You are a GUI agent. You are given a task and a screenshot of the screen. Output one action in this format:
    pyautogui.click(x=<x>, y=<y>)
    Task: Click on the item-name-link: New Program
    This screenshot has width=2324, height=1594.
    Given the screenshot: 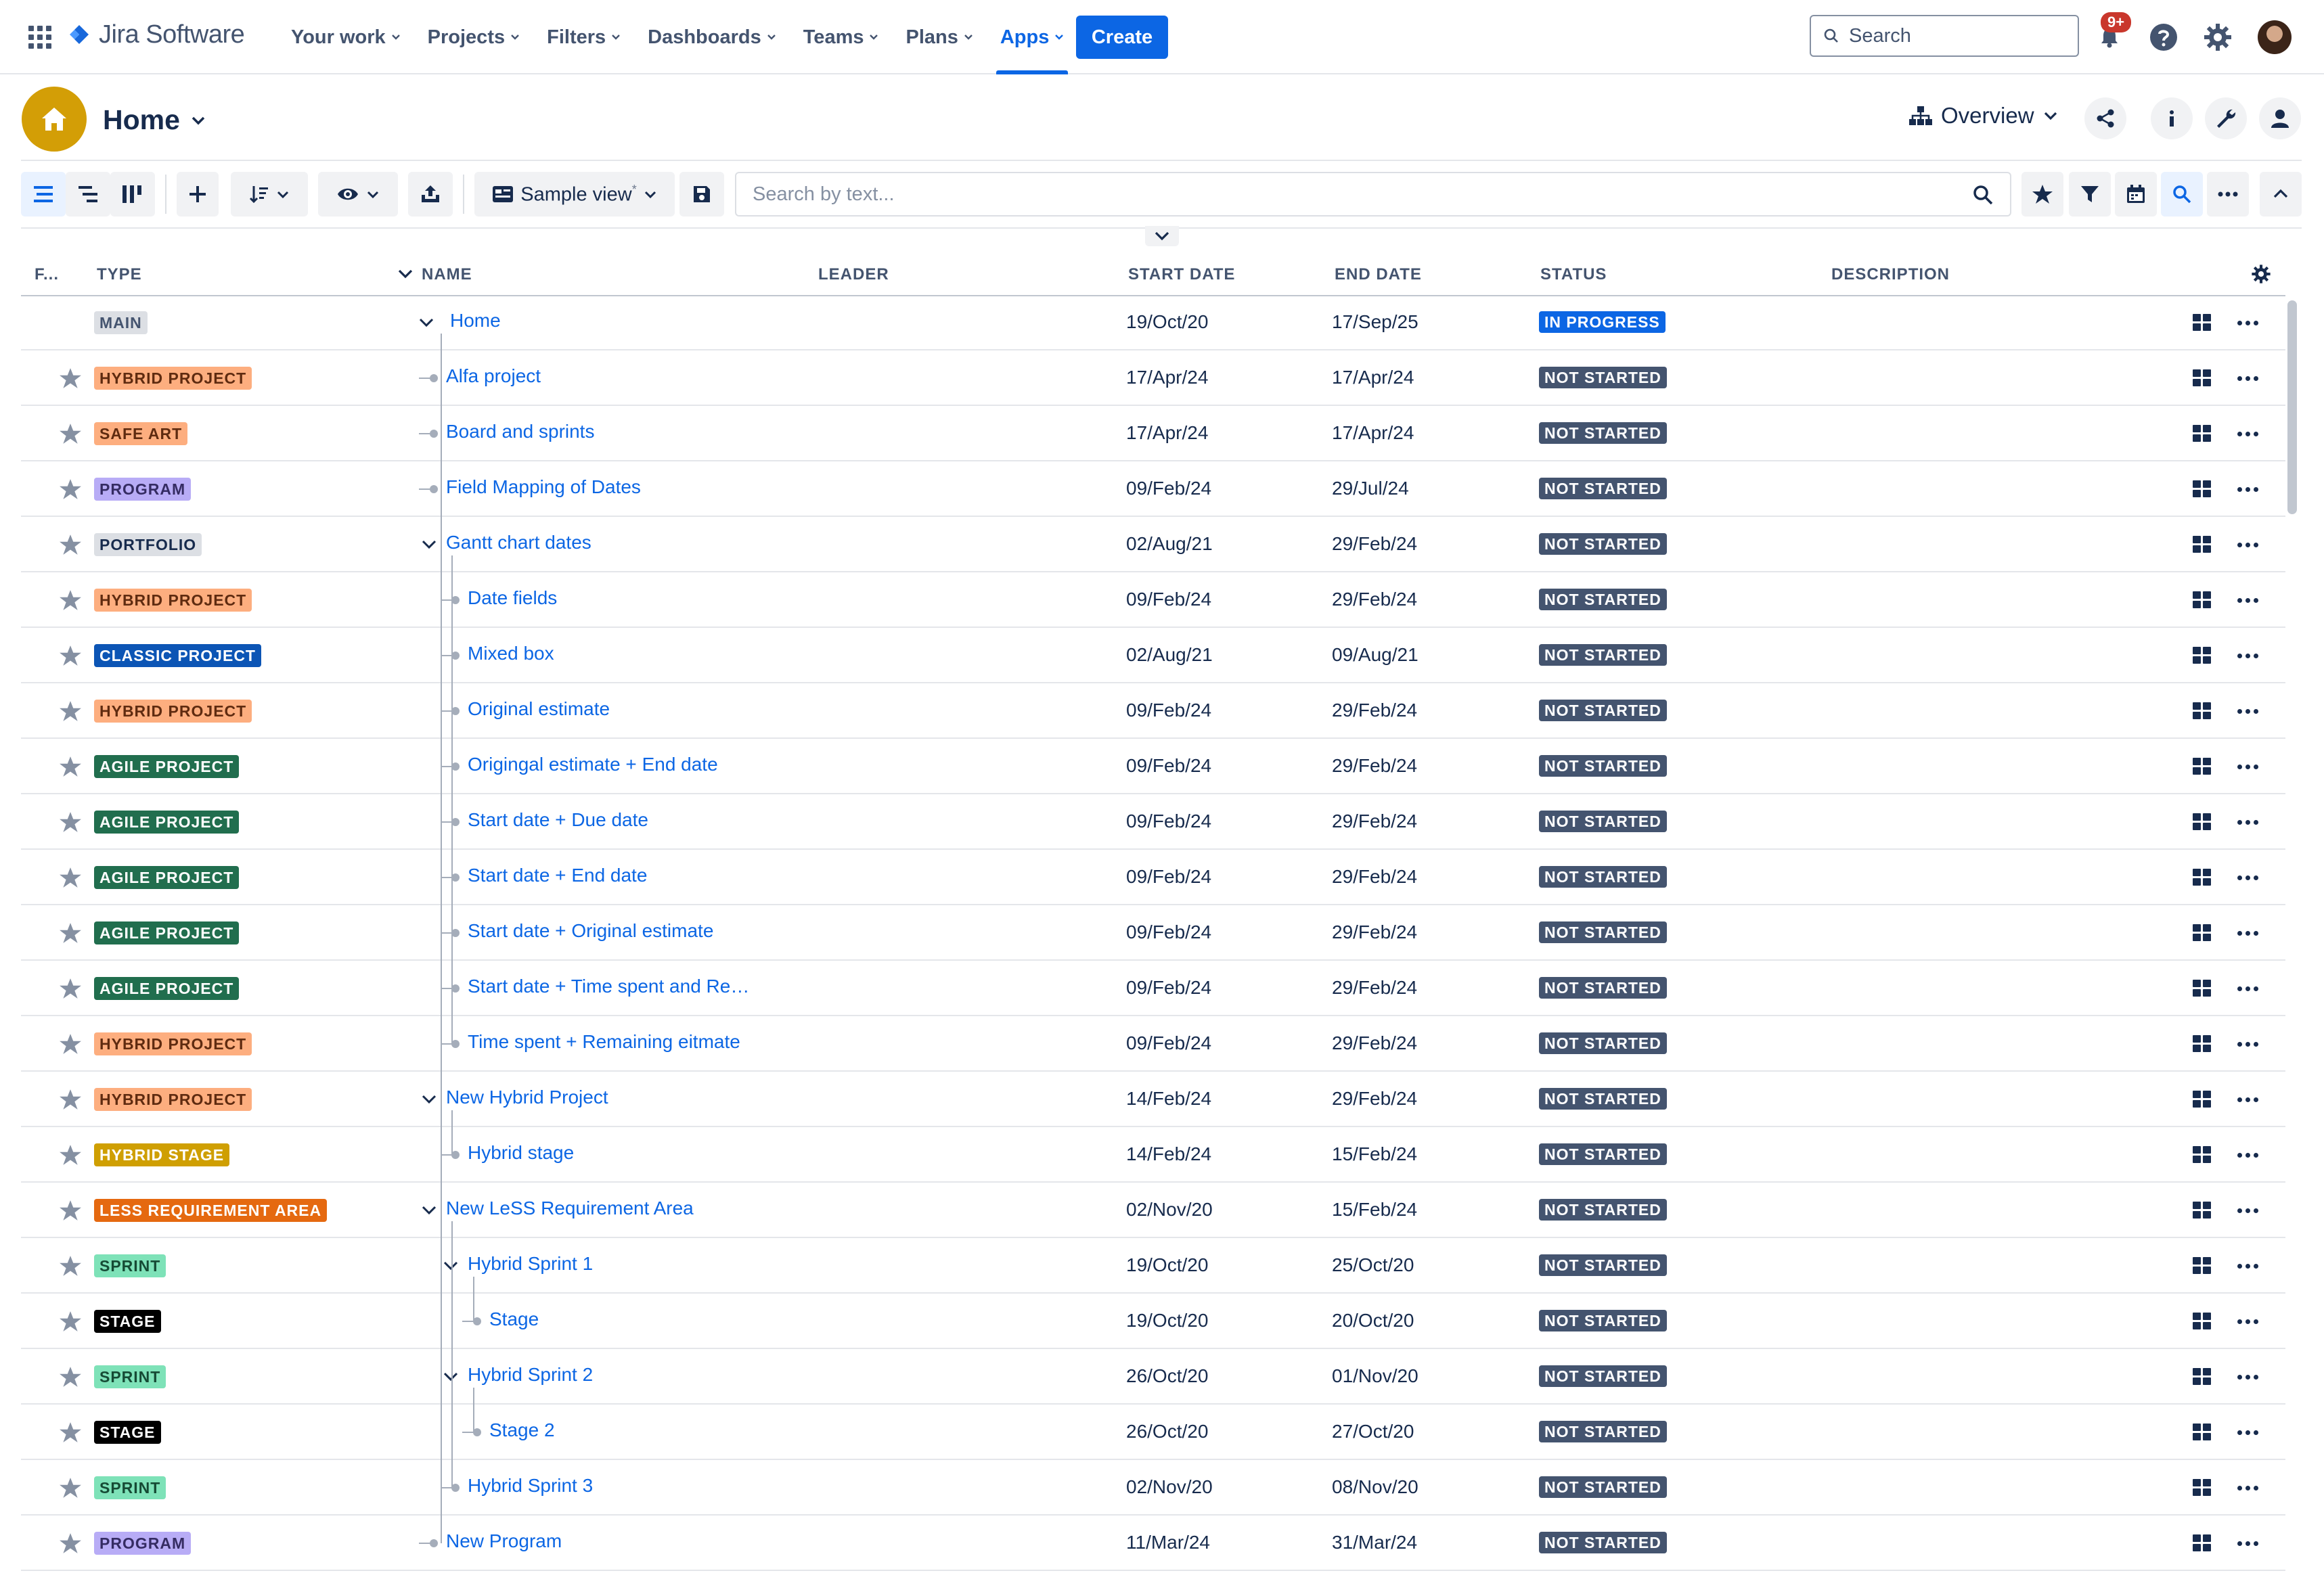 What is the action you would take?
    pyautogui.click(x=504, y=1541)
    